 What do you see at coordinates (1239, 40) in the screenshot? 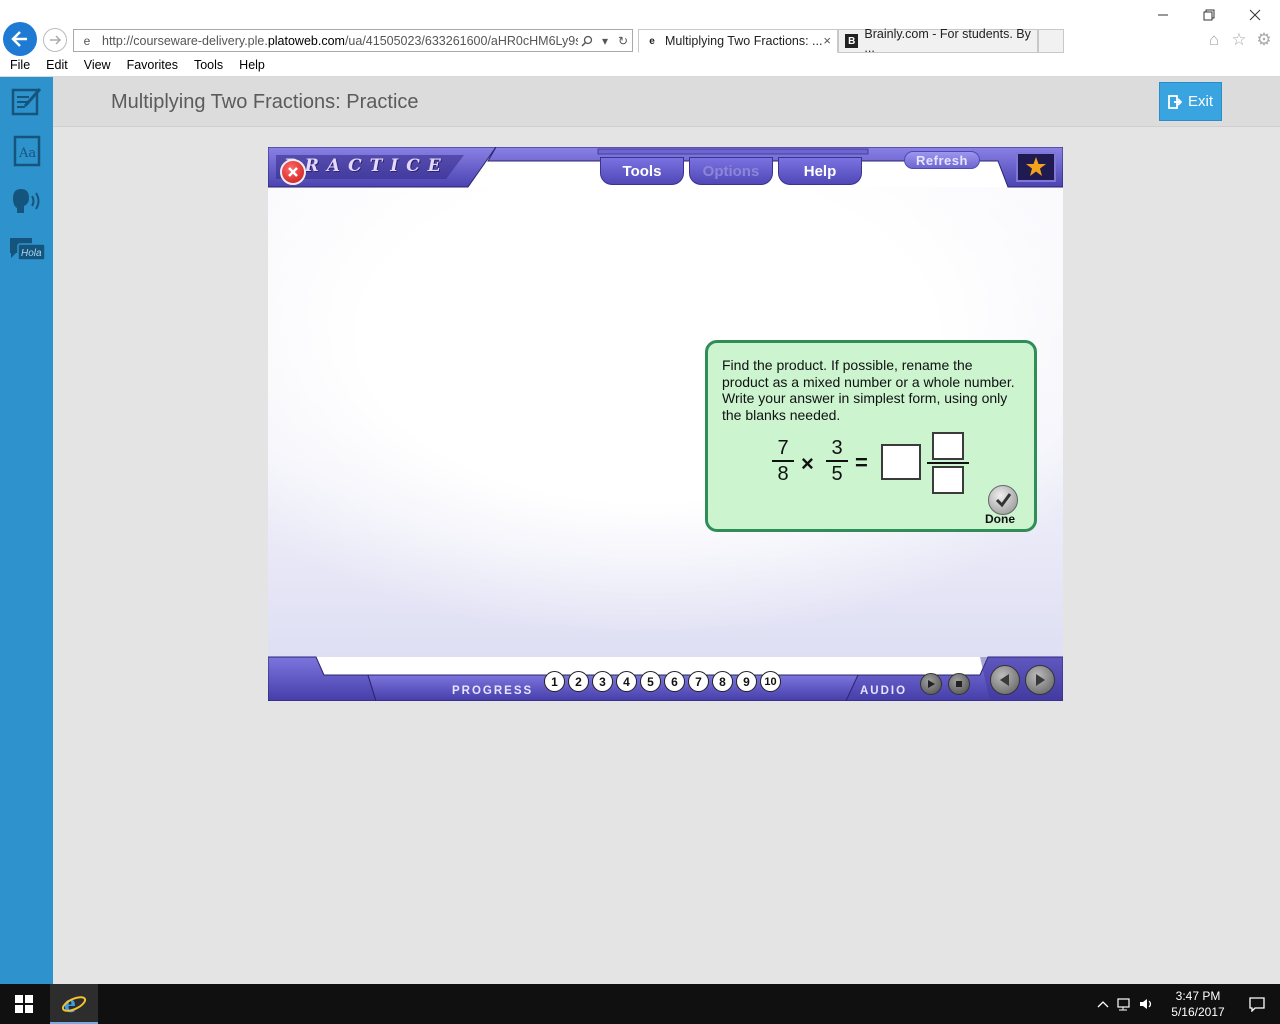
I see `favorites-star-icon: ☆` at bounding box center [1239, 40].